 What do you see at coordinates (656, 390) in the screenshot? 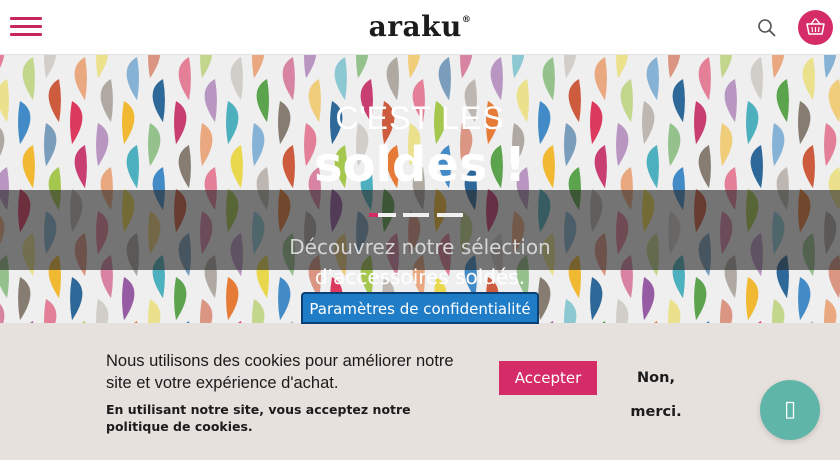
I see `decline-cookies-button: Non, merci.` at bounding box center [656, 390].